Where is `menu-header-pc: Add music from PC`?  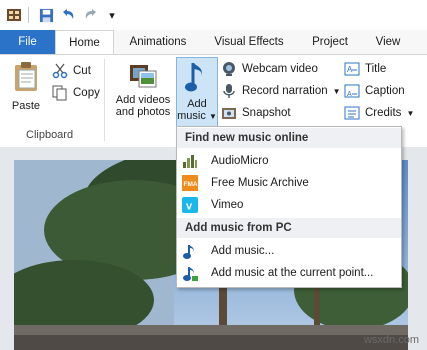 menu-header-pc: Add music from PC is located at coordinates (289, 228).